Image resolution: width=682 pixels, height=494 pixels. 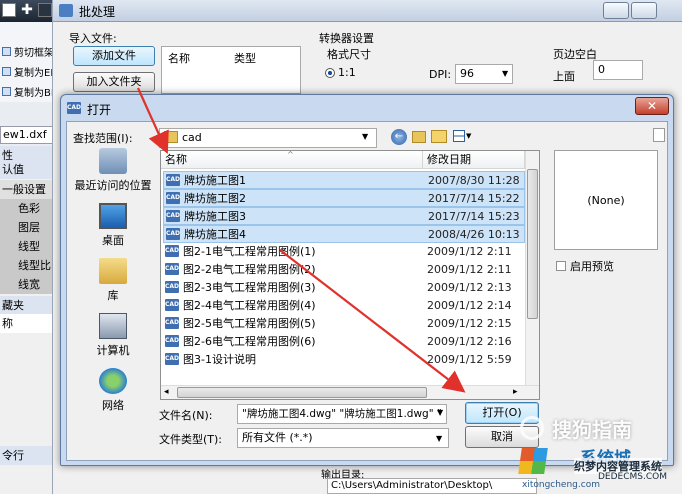 What do you see at coordinates (600, 430) in the screenshot?
I see `sogou-watermark: 搜狗指南` at bounding box center [600, 430].